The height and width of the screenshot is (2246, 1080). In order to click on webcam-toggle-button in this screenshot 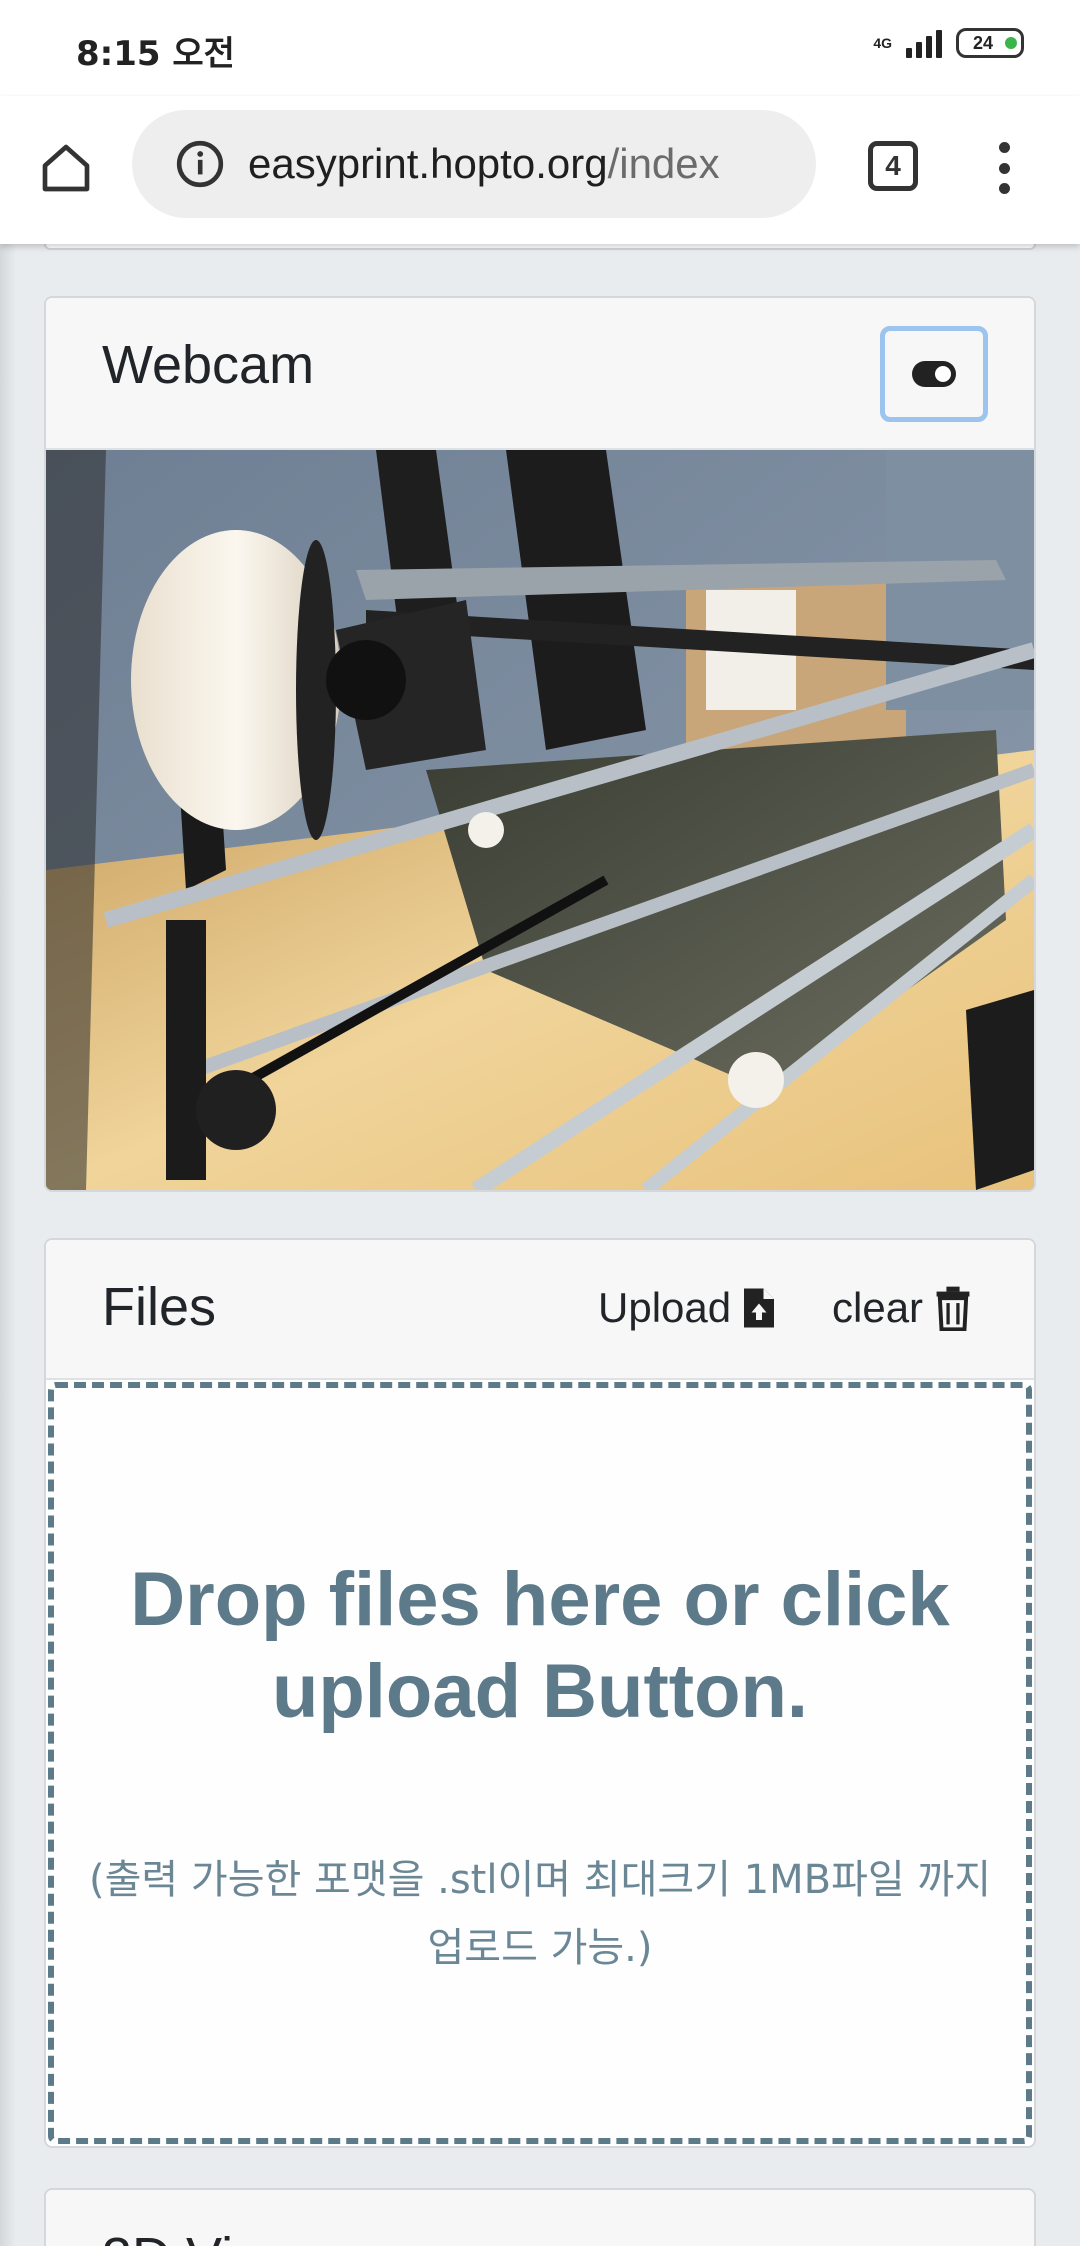, I will do `click(934, 374)`.